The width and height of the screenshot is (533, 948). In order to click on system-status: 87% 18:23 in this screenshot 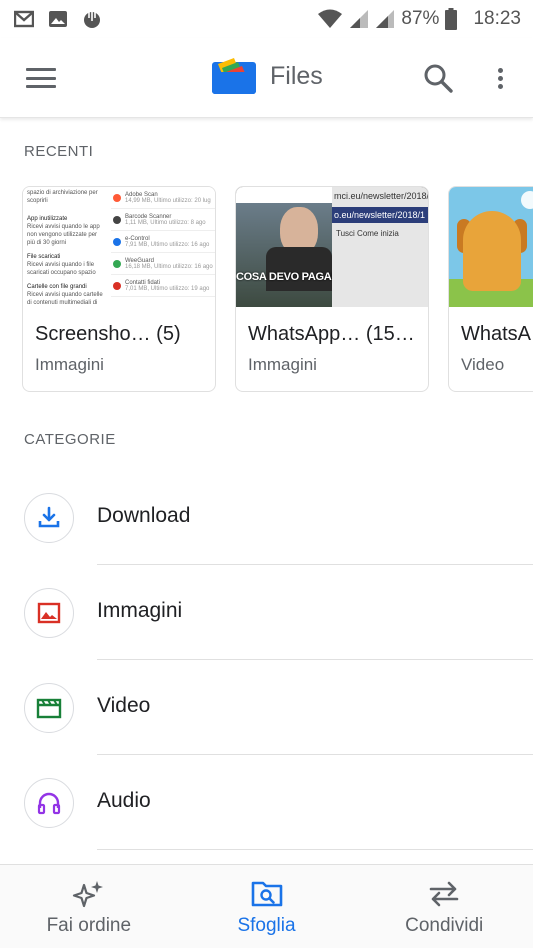, I will do `click(419, 19)`.